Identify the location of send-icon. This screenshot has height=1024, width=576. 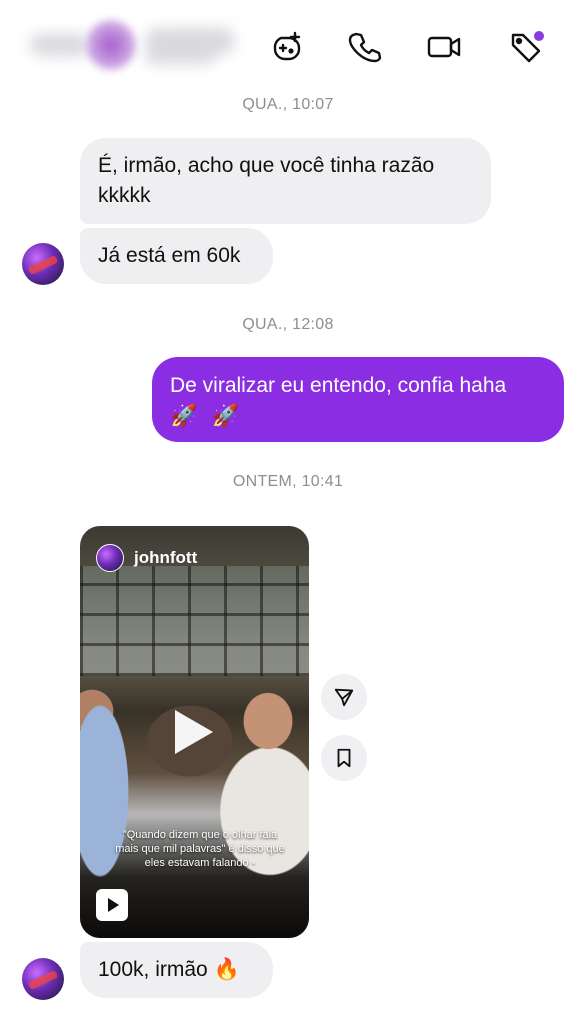
(344, 697).